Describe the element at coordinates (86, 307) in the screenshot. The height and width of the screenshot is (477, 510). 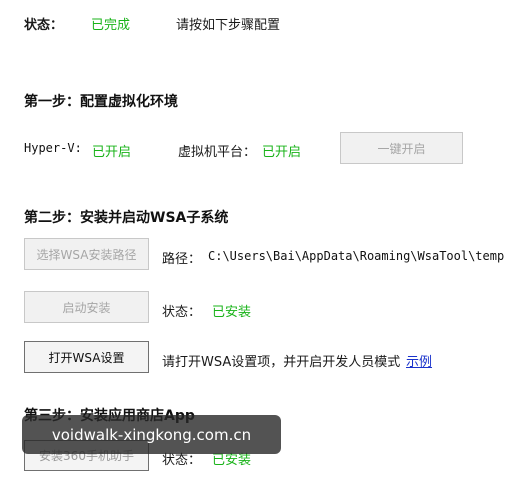
I see `start-install-button: 启动安装` at that location.